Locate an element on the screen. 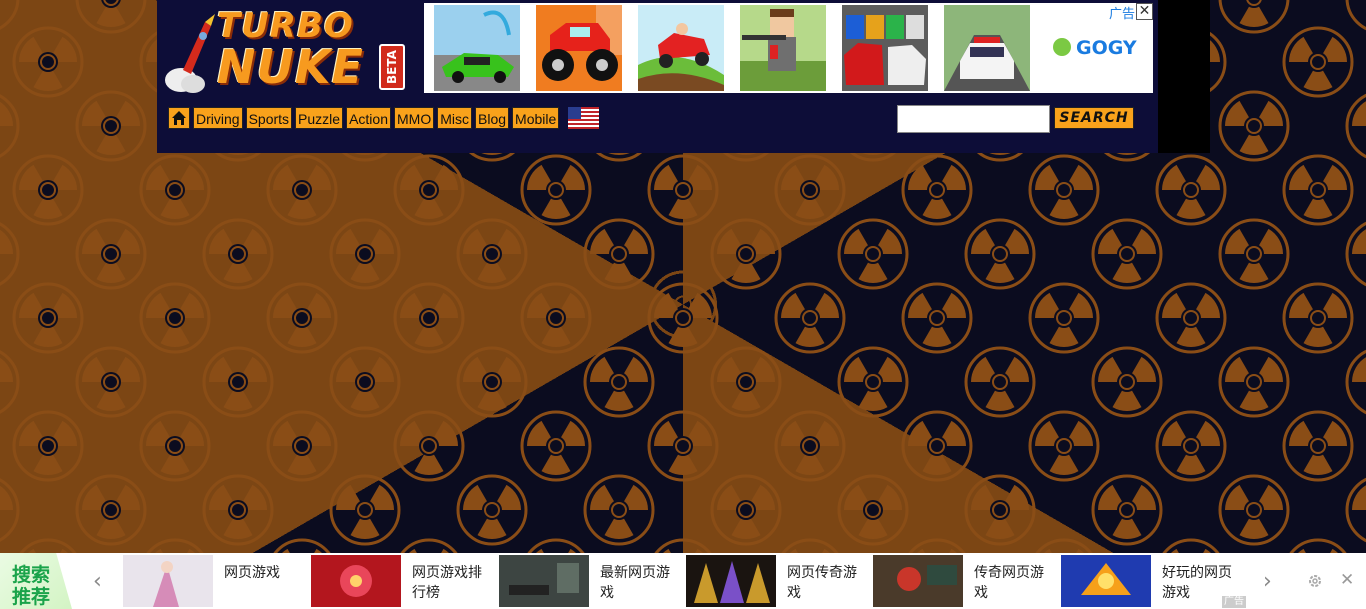 The height and width of the screenshot is (609, 1366). ad-thumb-parking-lot is located at coordinates (885, 48).